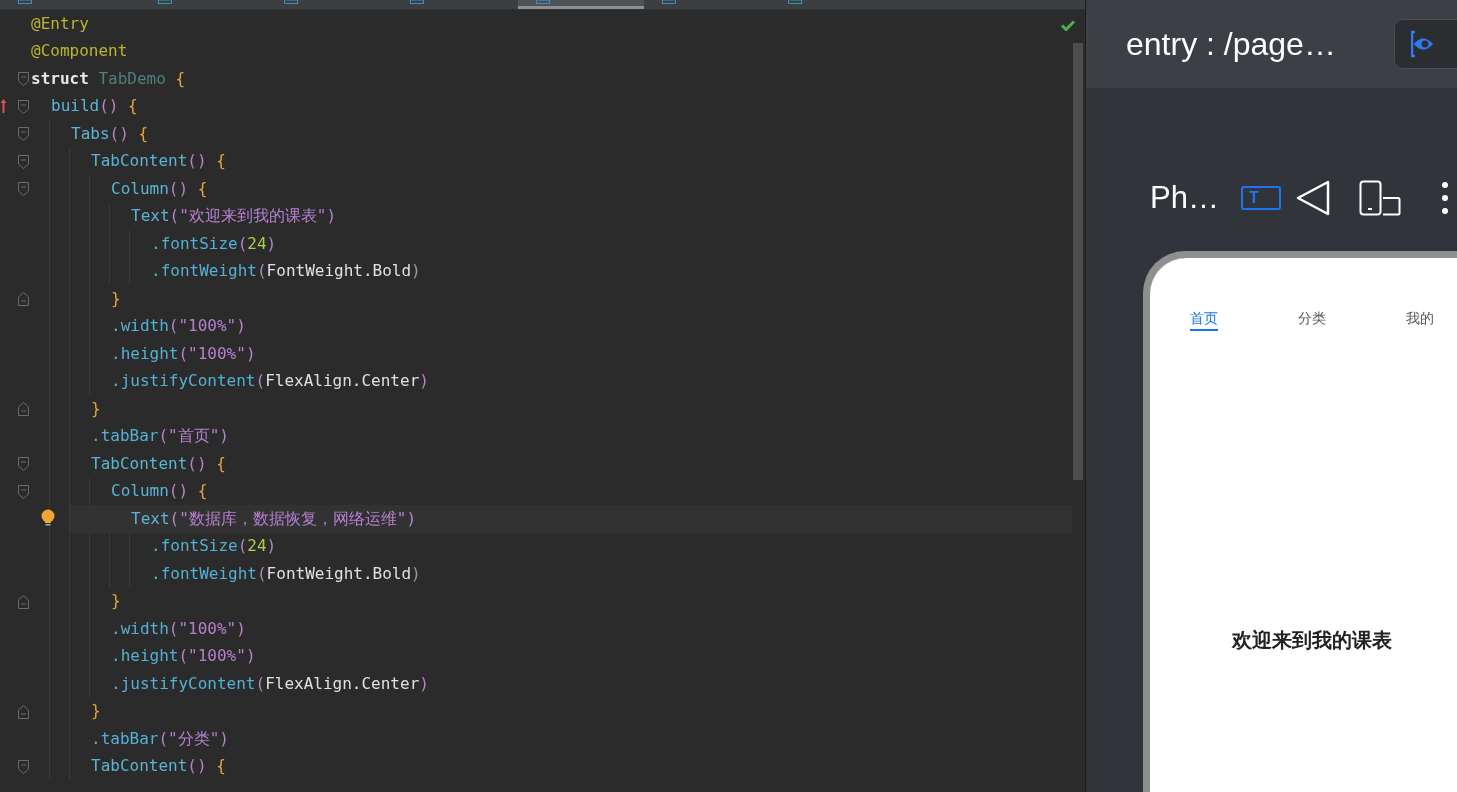 Image resolution: width=1457 pixels, height=792 pixels. What do you see at coordinates (160, 738) in the screenshot?
I see `code-line: .tabBar("分类")` at bounding box center [160, 738].